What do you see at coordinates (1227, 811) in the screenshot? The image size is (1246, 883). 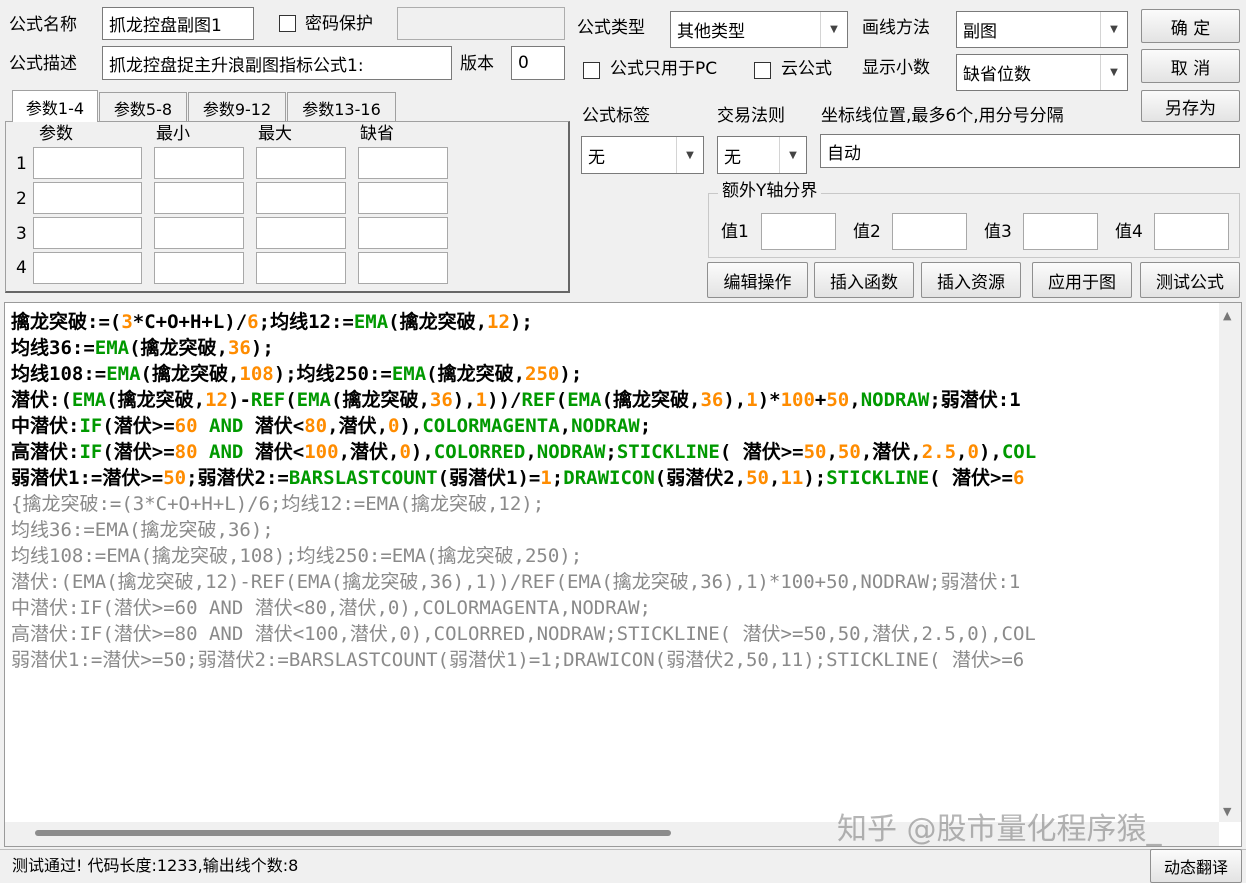 I see `scroll-down-icon: ▼` at bounding box center [1227, 811].